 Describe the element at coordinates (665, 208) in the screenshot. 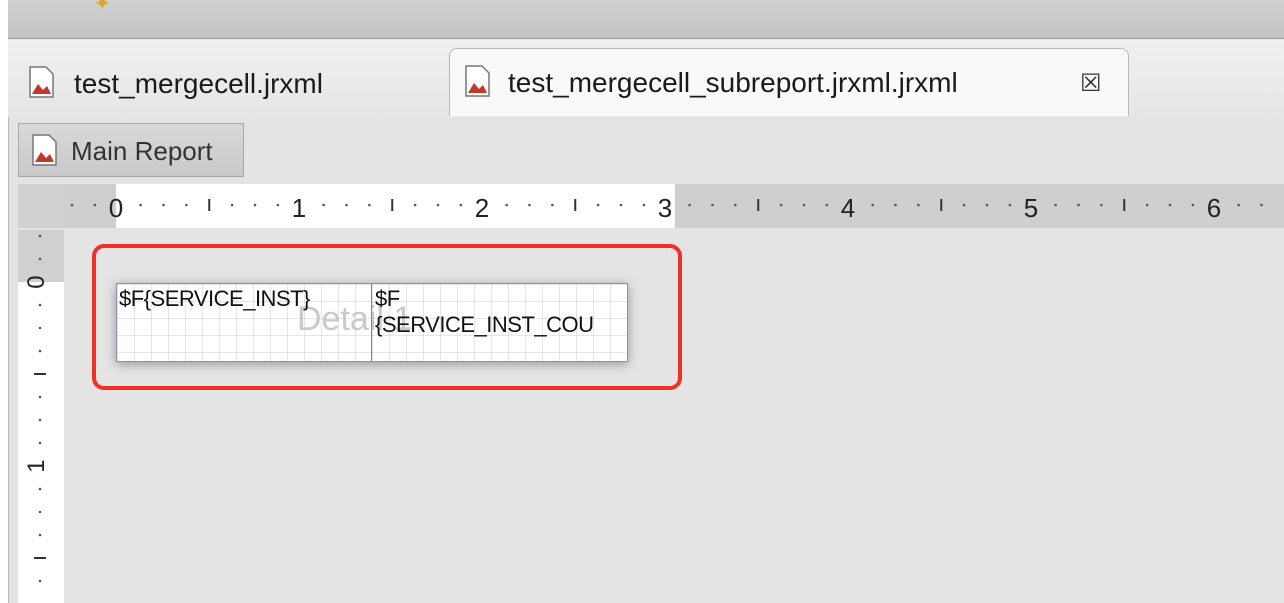

I see `ruler-number: 3` at that location.